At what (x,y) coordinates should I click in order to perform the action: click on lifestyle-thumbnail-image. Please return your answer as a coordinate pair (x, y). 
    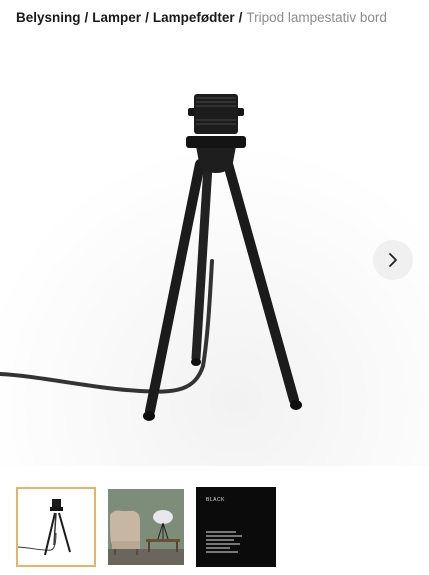
    Looking at the image, I should click on (146, 527).